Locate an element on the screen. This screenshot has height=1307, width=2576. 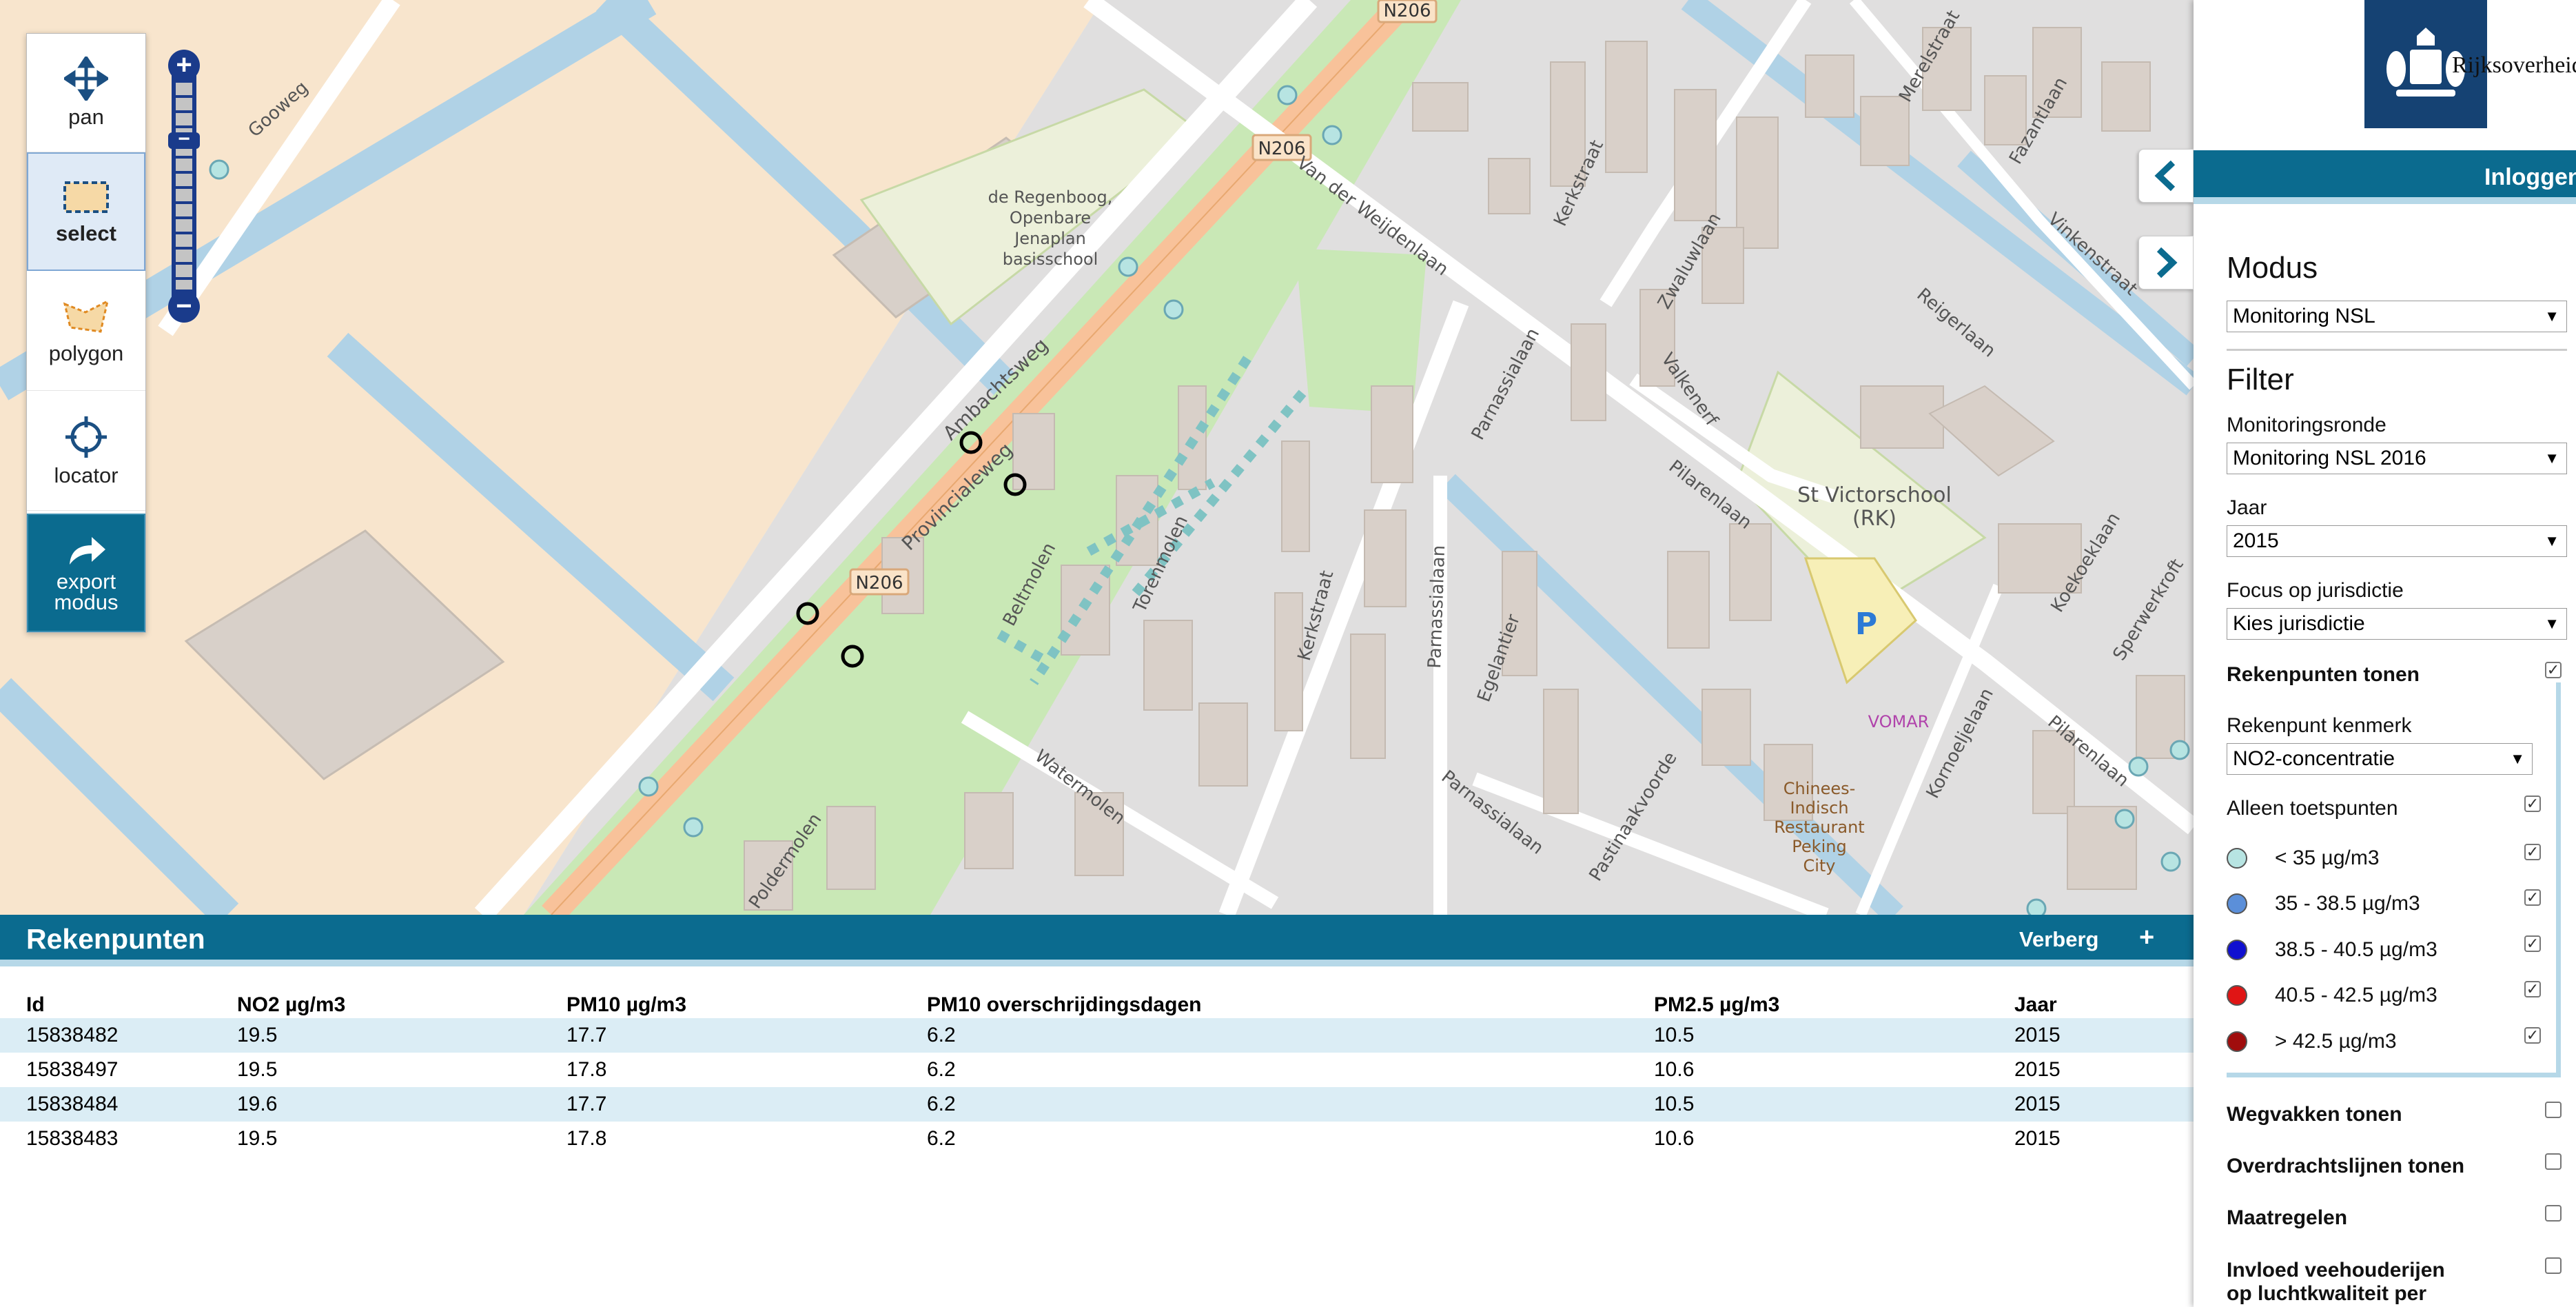
table-row: 15838482 19.5 17.7 6.2 10.5 2015 is located at coordinates (1097, 1035).